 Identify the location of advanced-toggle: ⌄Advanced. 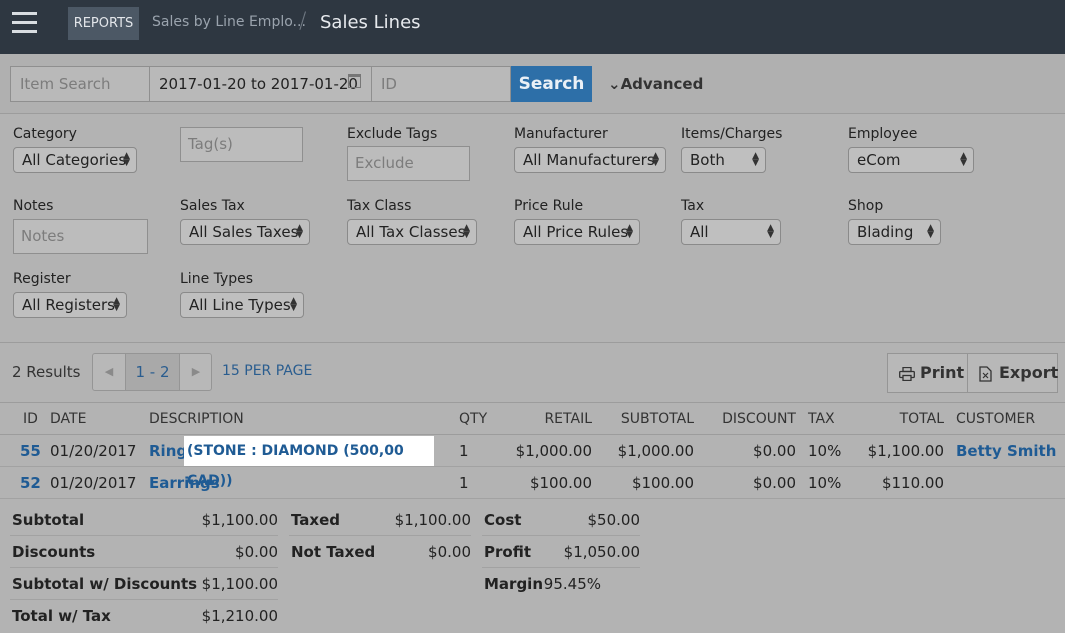
(655, 84).